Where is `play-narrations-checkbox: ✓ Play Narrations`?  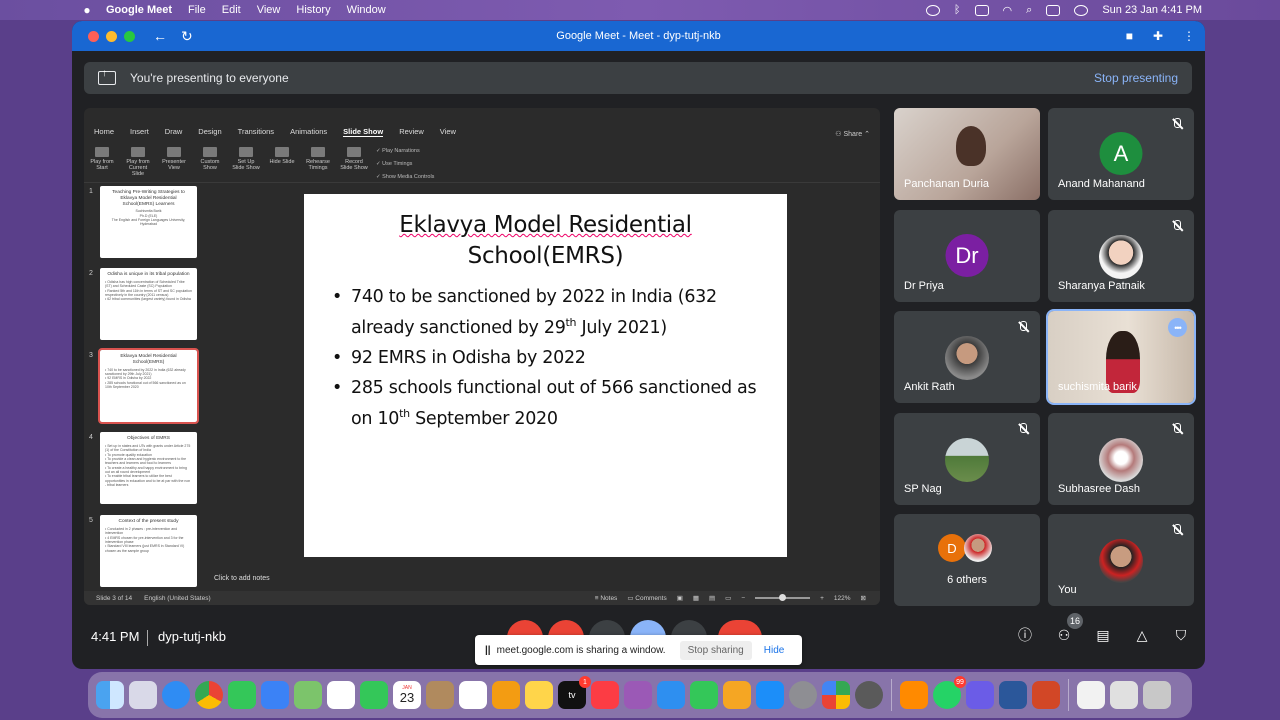 play-narrations-checkbox: ✓ Play Narrations is located at coordinates (405, 151).